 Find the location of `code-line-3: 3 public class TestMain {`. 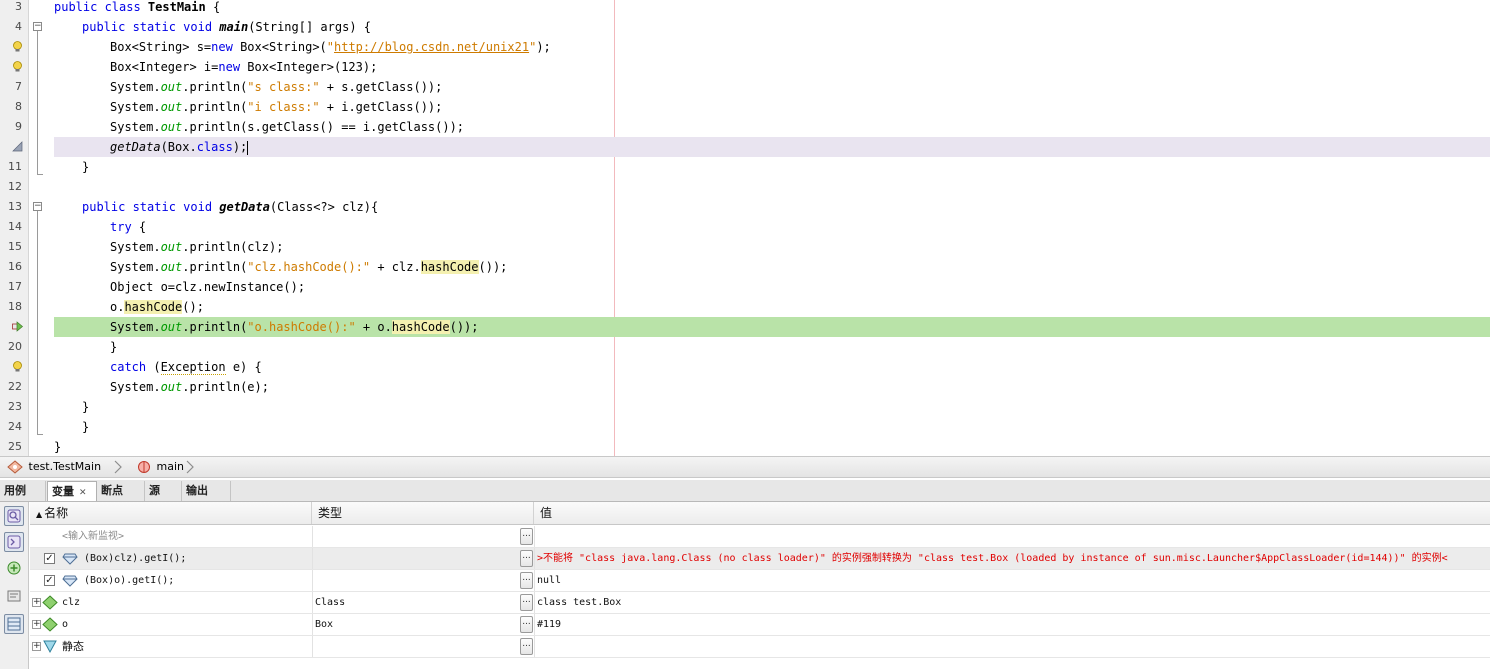

code-line-3: 3 public class TestMain { is located at coordinates (745, 8).